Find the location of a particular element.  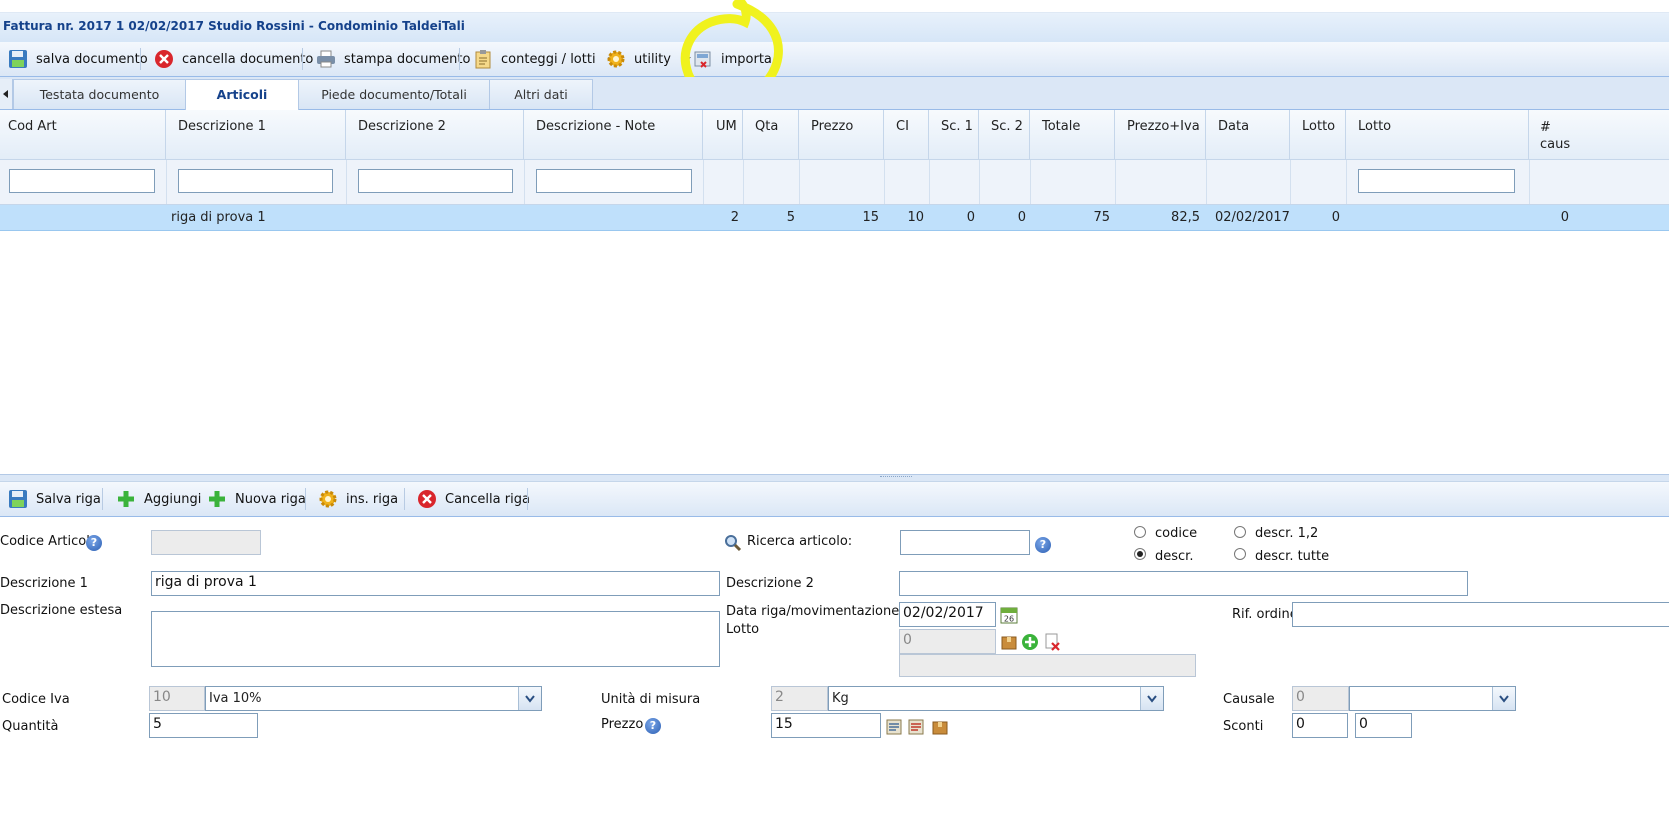

radio-codice is located at coordinates (1140, 532).